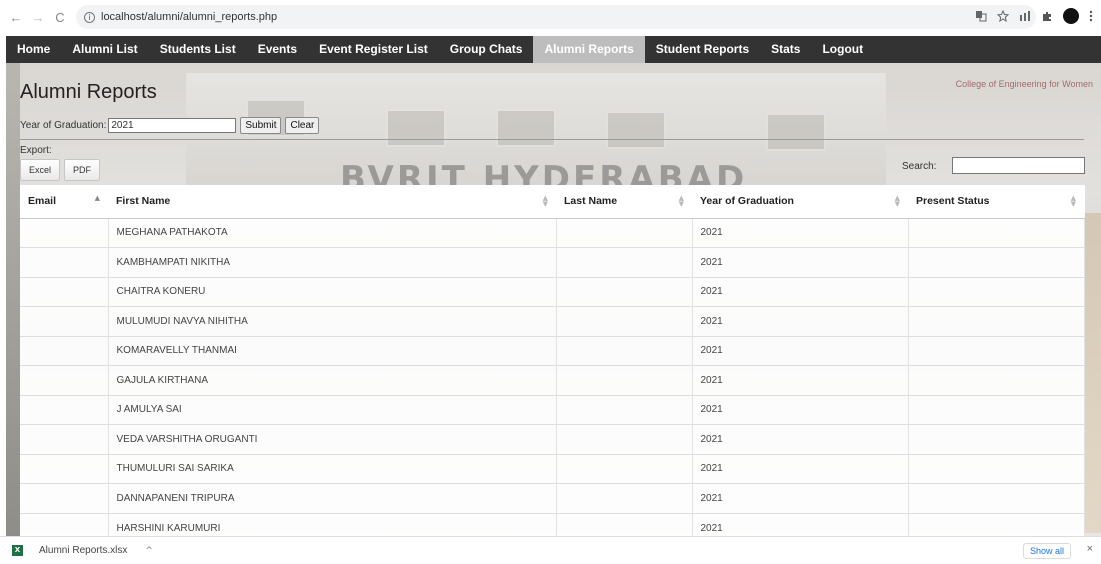 The height and width of the screenshot is (564, 1101). Describe the element at coordinates (33, 49) in the screenshot. I see `nav-home: Home` at that location.